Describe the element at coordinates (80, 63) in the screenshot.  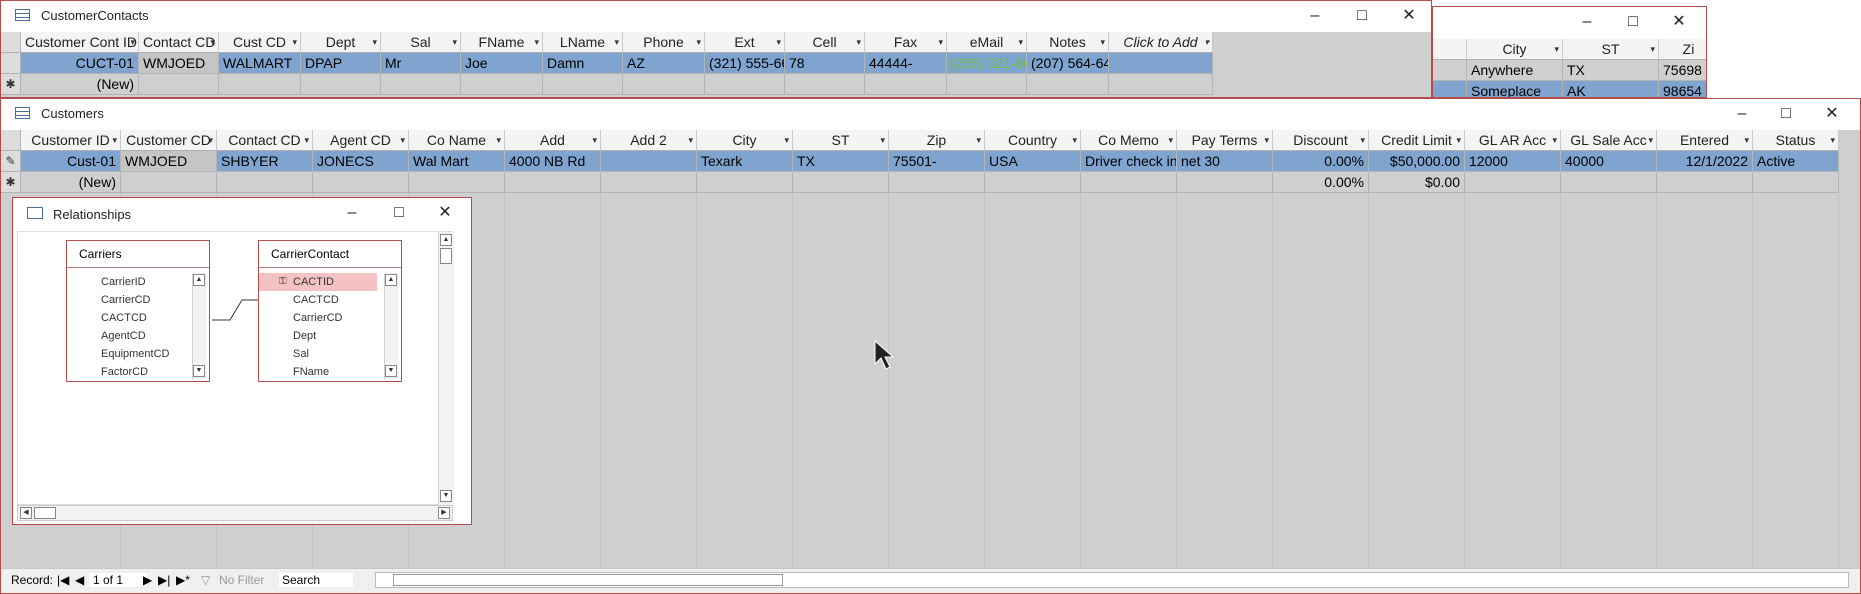
I see `cell: CUCT-01` at that location.